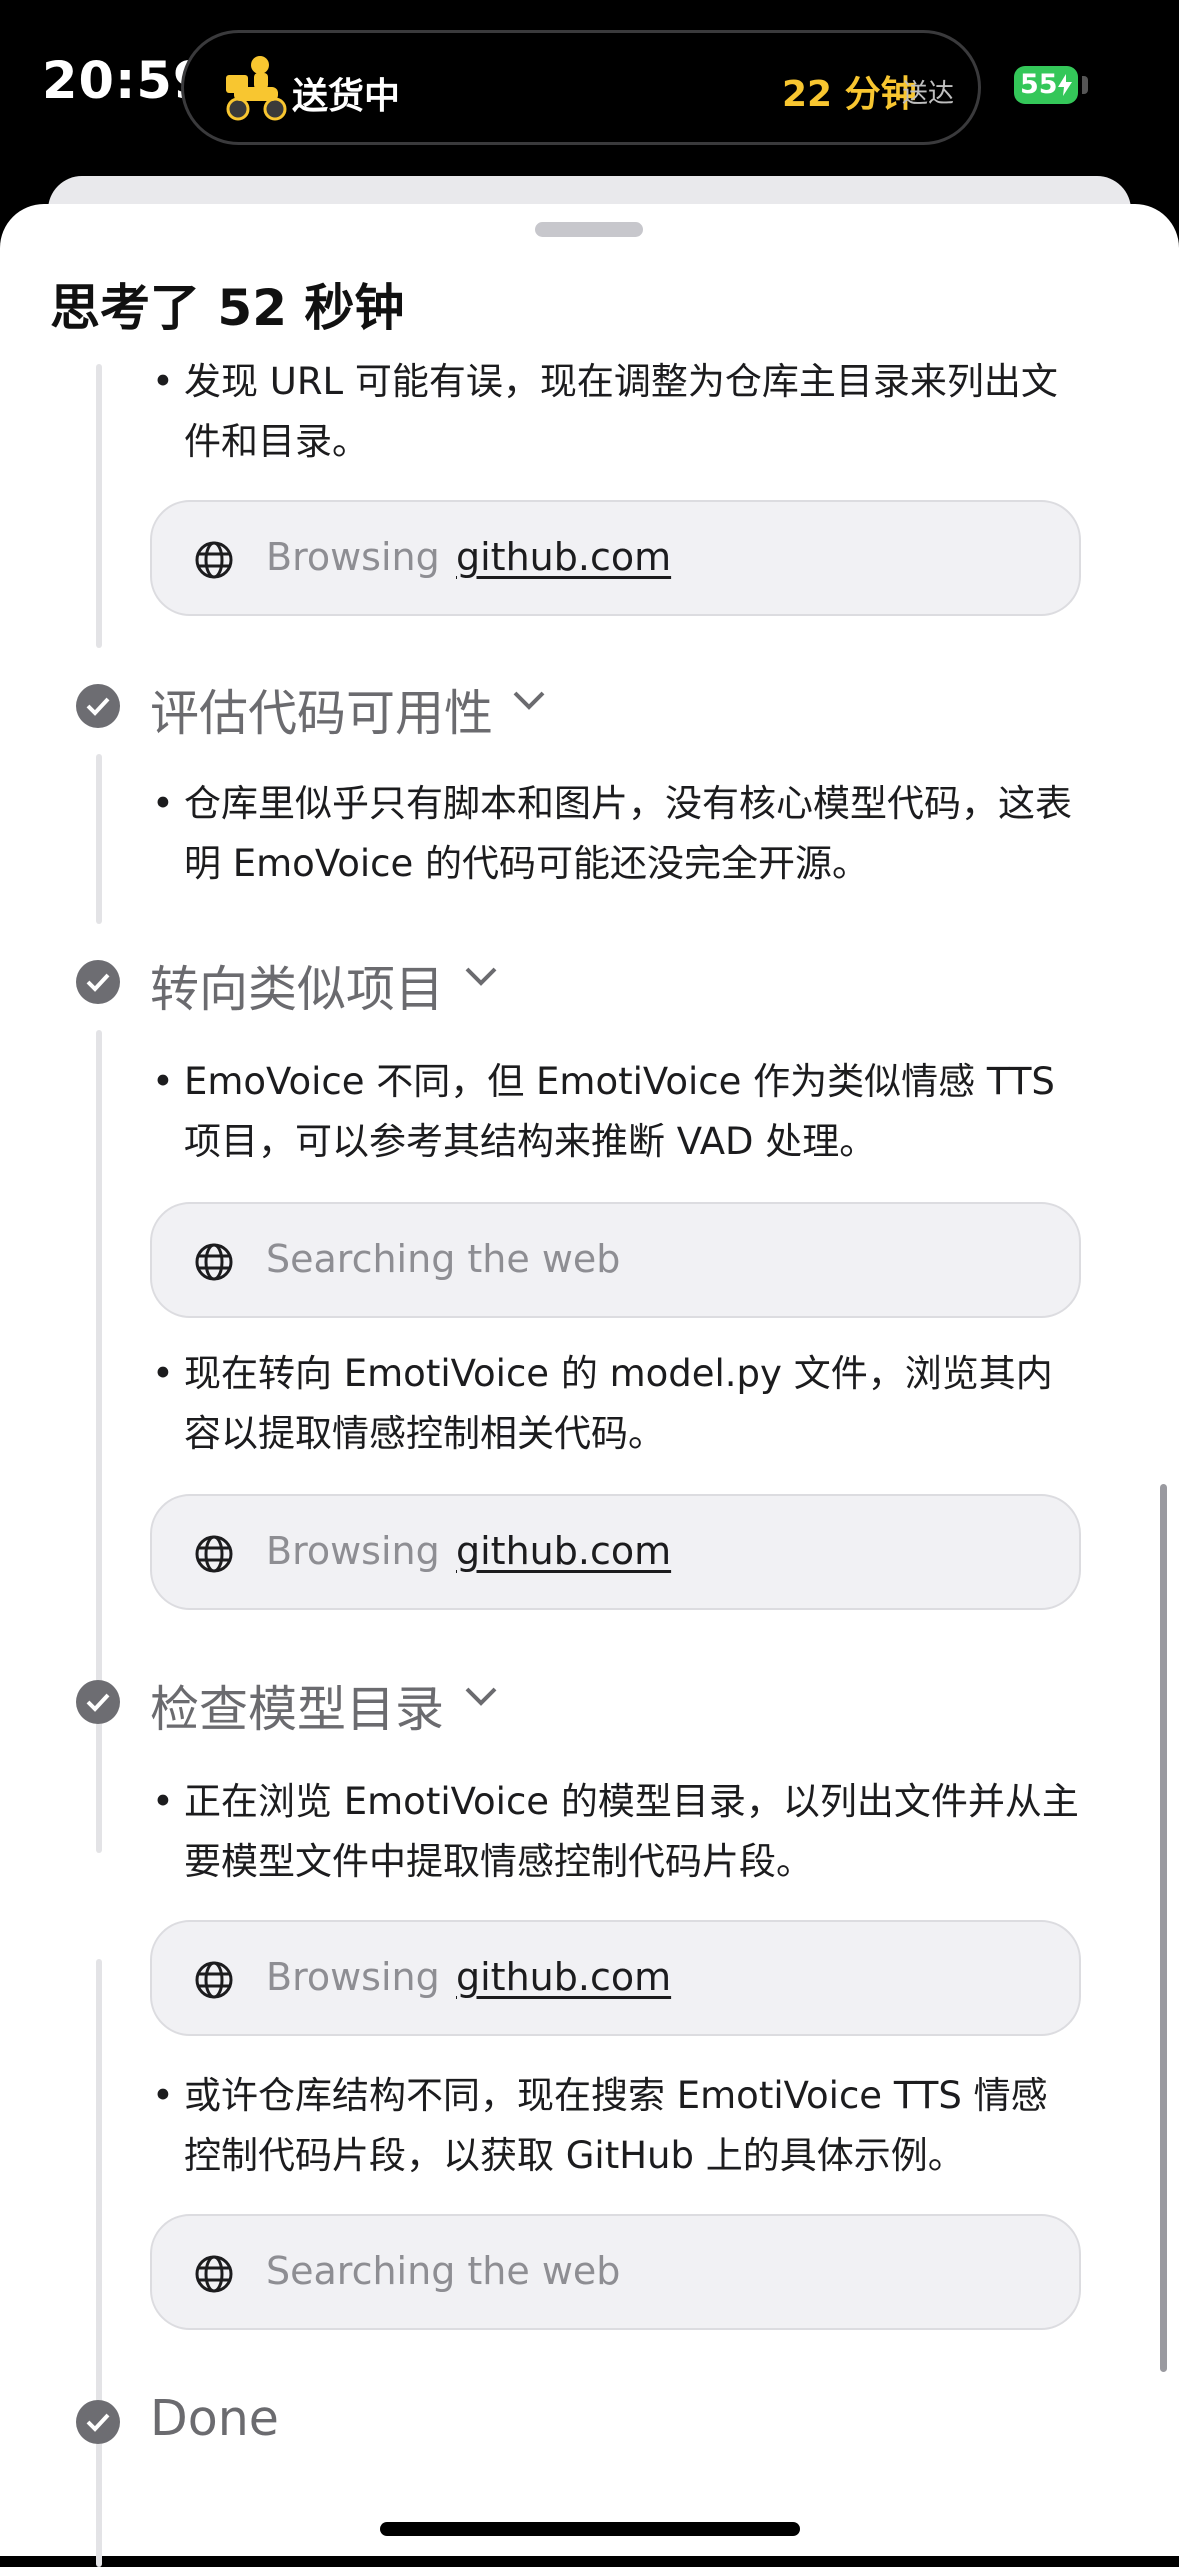 The image size is (1179, 2567). Describe the element at coordinates (590, 2529) in the screenshot. I see `home-indicator` at that location.